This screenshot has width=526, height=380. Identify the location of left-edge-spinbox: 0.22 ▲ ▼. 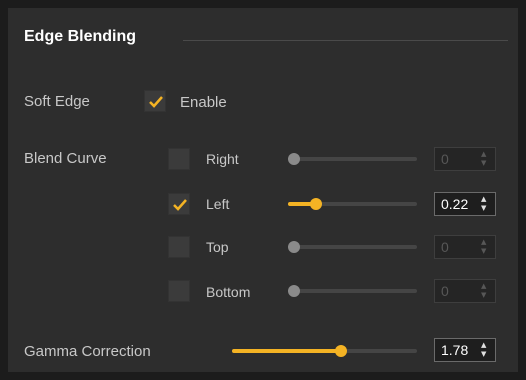
(465, 204).